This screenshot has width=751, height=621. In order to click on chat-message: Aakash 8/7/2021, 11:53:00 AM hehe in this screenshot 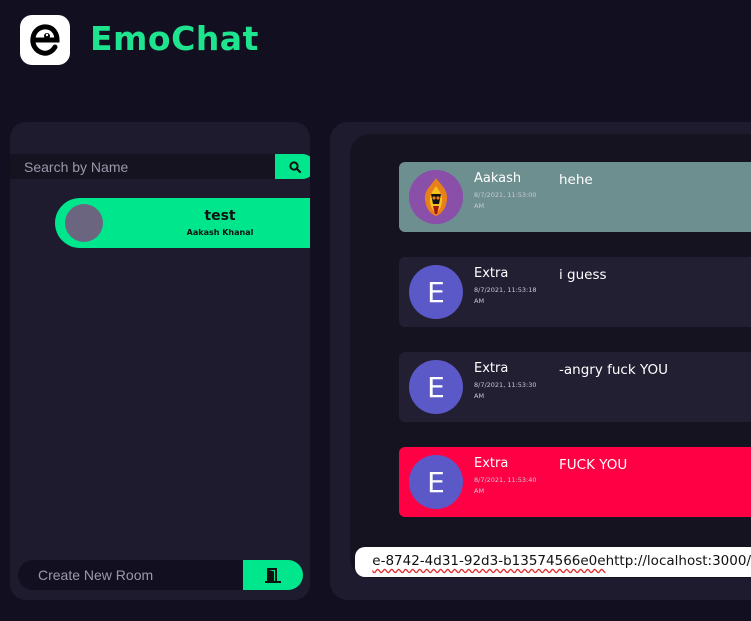, I will do `click(575, 197)`.